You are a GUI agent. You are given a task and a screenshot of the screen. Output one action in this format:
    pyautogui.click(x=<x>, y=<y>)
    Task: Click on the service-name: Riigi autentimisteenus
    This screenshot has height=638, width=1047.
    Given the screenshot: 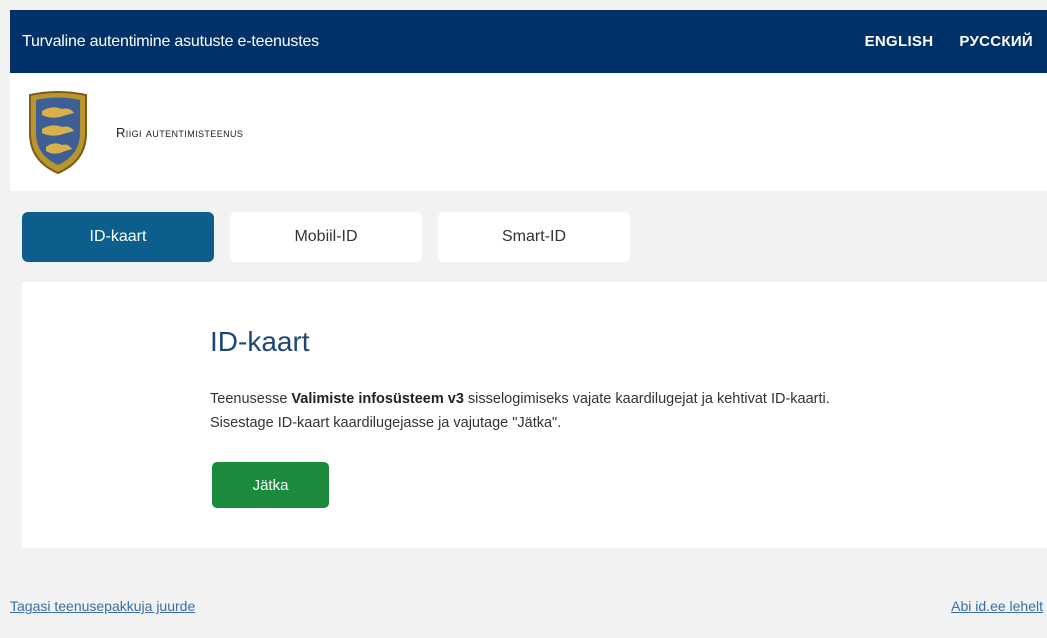 What is the action you would take?
    pyautogui.click(x=180, y=132)
    